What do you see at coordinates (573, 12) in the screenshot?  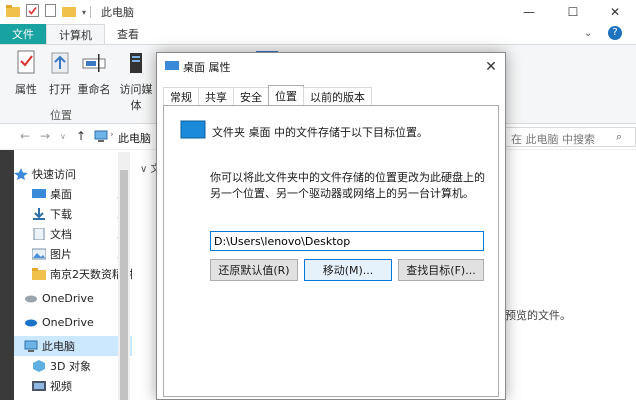 I see `maximize-icon: ☐` at bounding box center [573, 12].